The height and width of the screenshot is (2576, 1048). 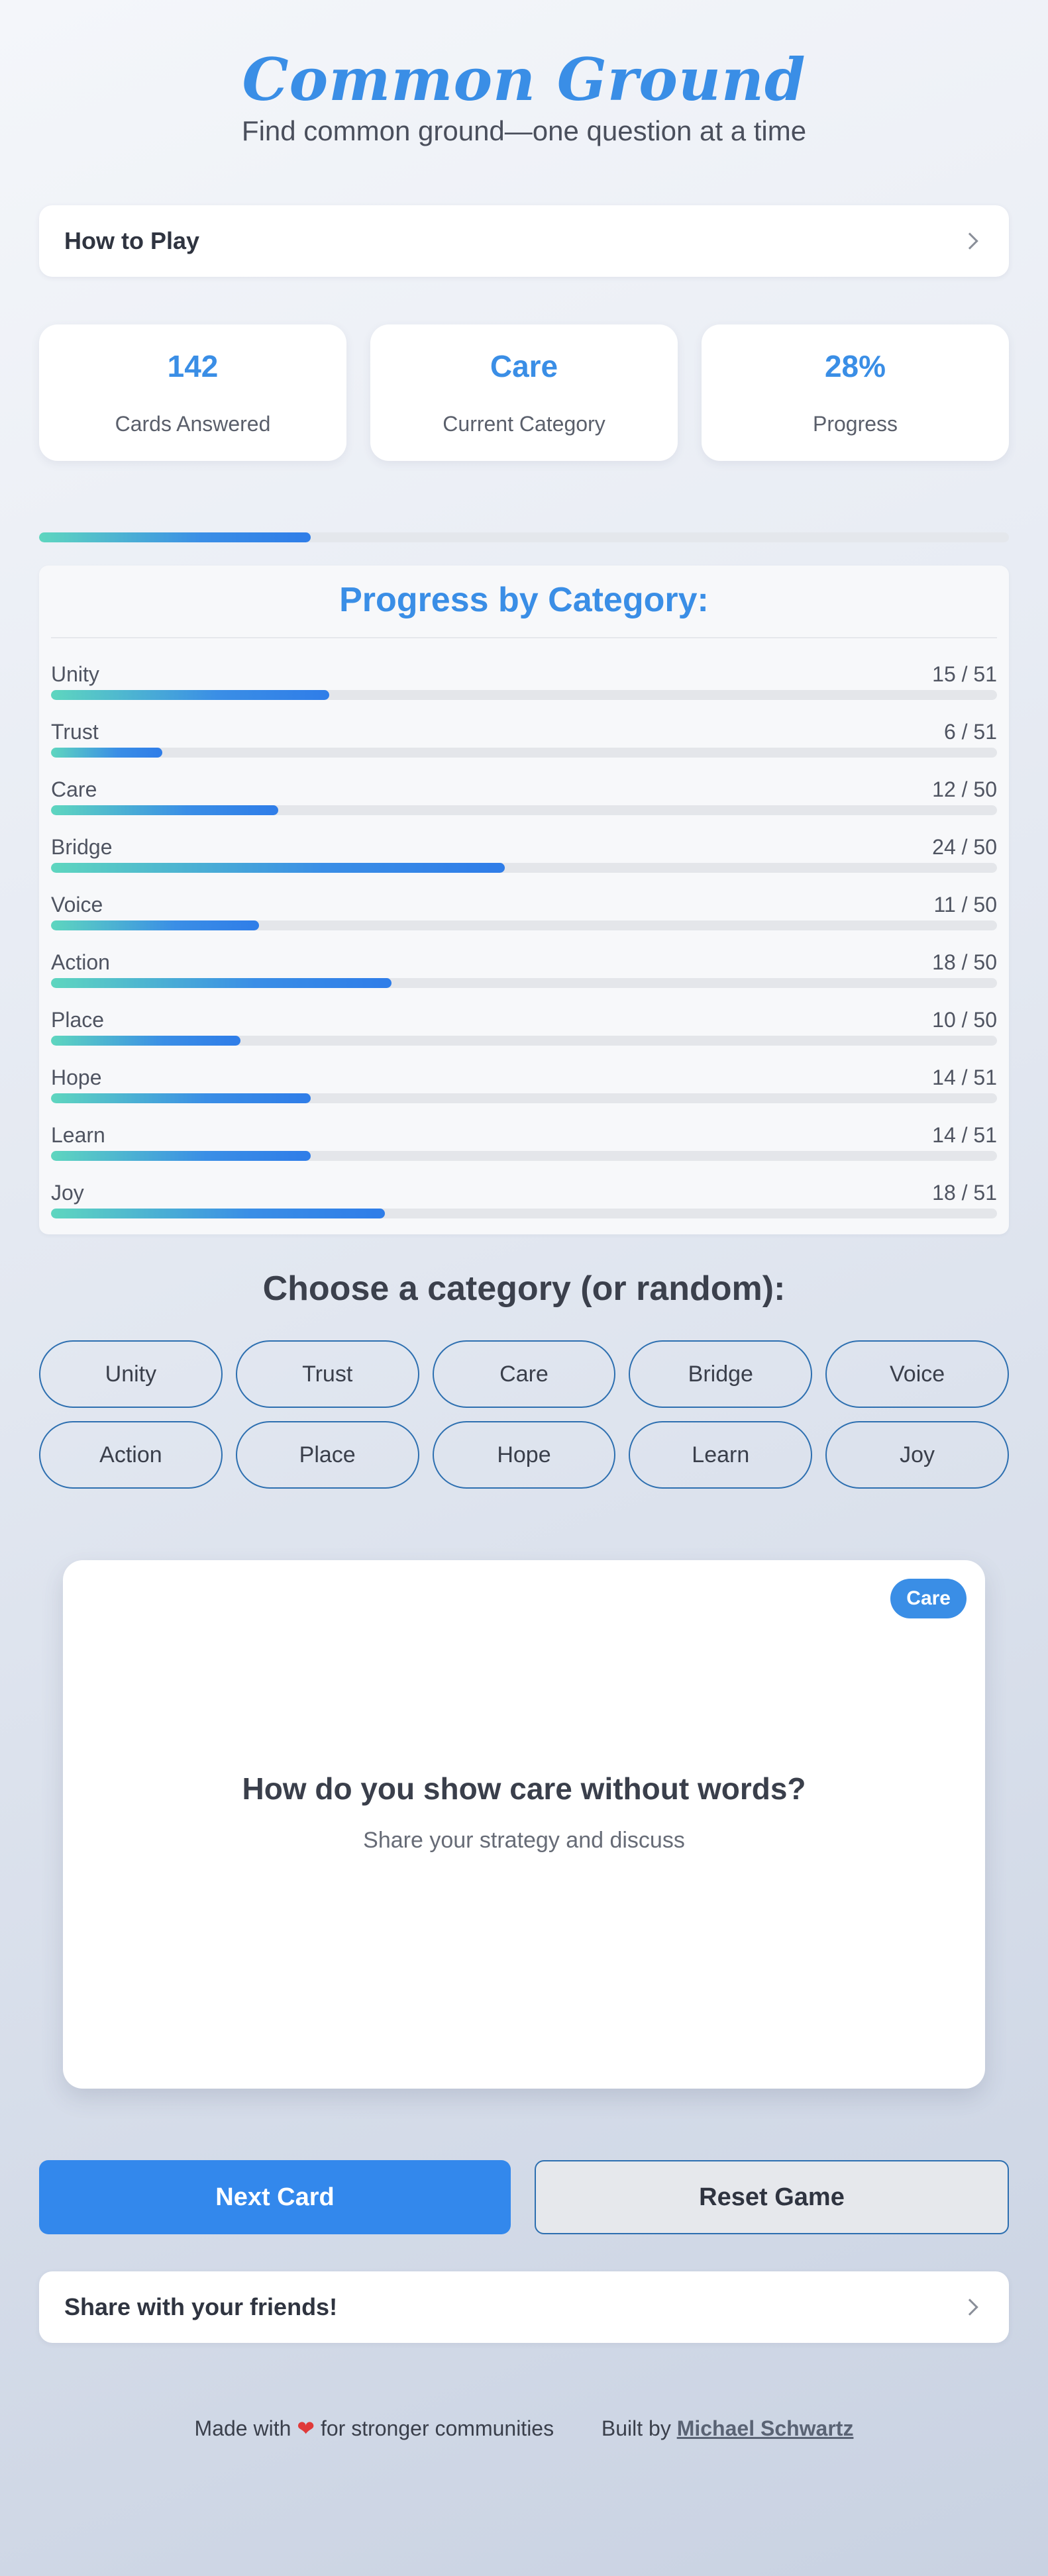 What do you see at coordinates (524, 1374) in the screenshot?
I see `category-pill-care: Care` at bounding box center [524, 1374].